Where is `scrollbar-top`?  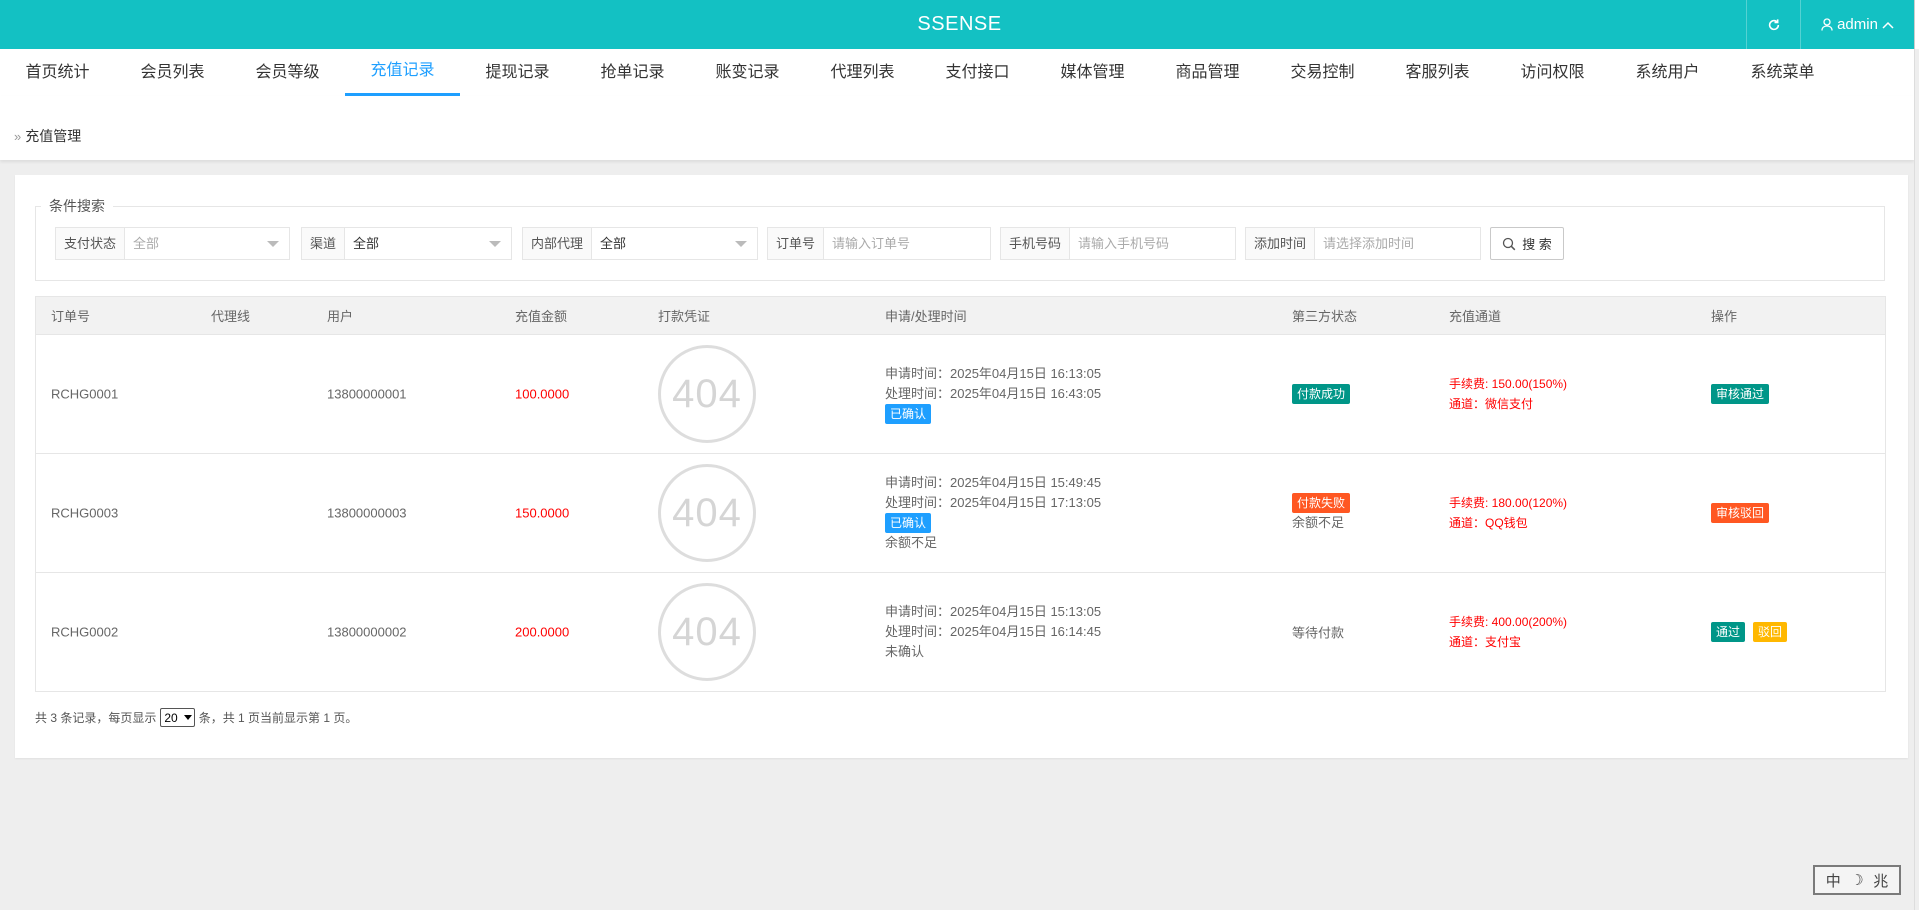 scrollbar-top is located at coordinates (1916, 24).